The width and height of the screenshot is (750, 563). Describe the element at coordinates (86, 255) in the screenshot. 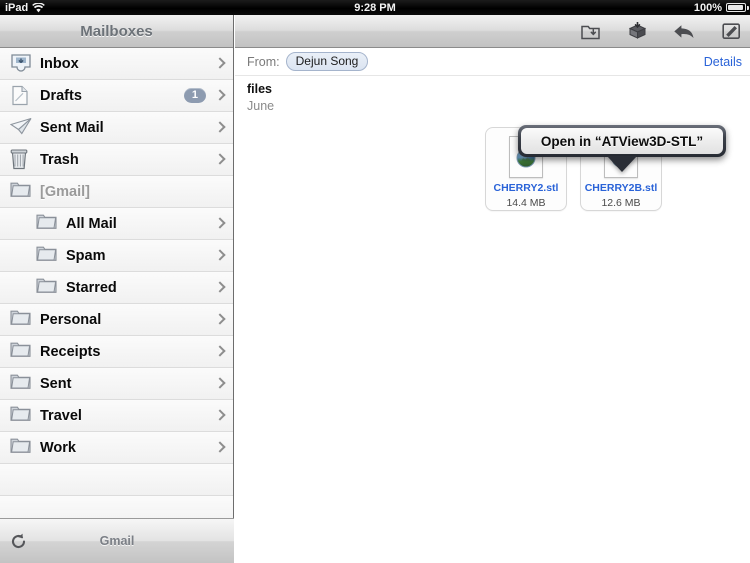

I see `sidebar-item-label: Spam` at that location.